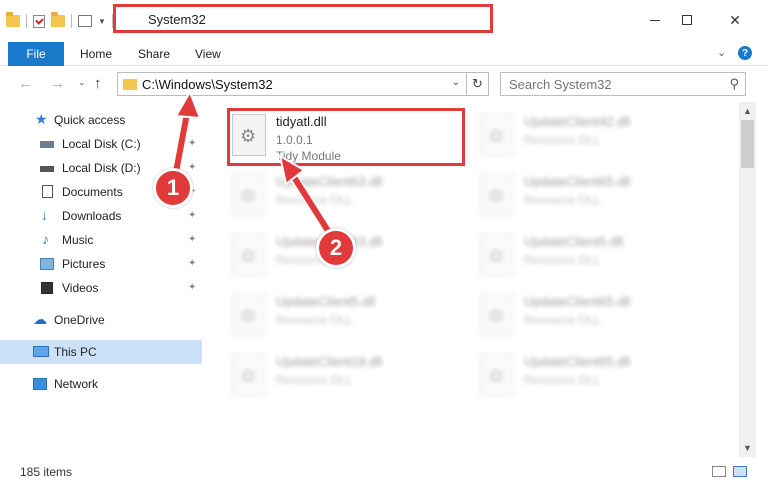 The width and height of the screenshot is (769, 495). Describe the element at coordinates (102, 21) in the screenshot. I see `chevron-down-icon: ▼` at that location.